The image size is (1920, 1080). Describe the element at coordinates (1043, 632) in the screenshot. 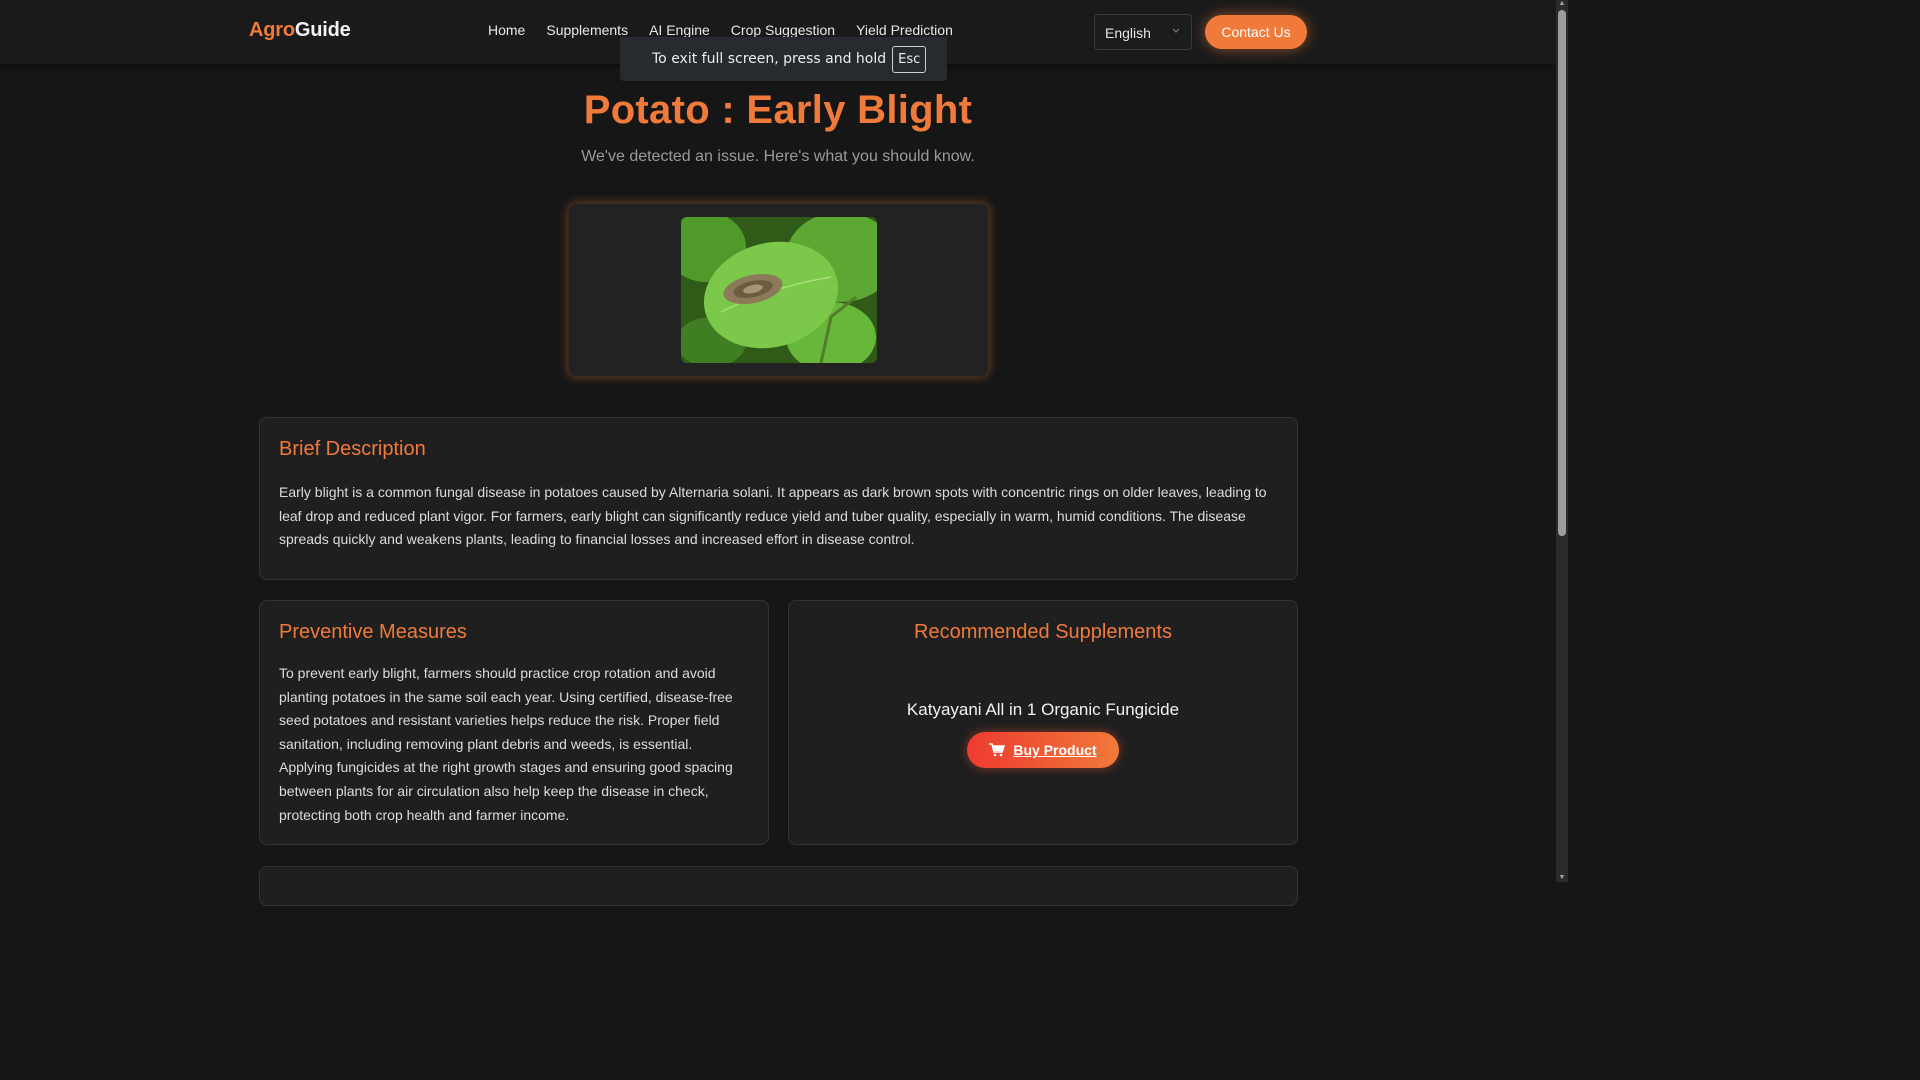

I see `recommended-supplements-heading: Recommended Supplements` at that location.